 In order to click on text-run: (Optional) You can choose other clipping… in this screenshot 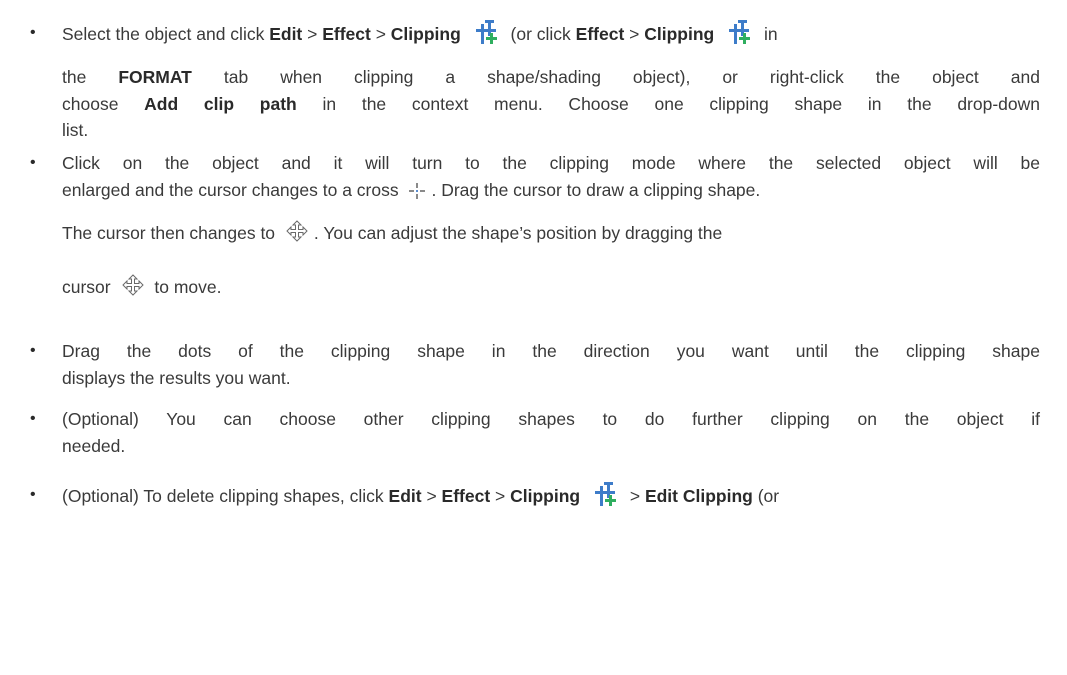, I will do `click(551, 419)`.